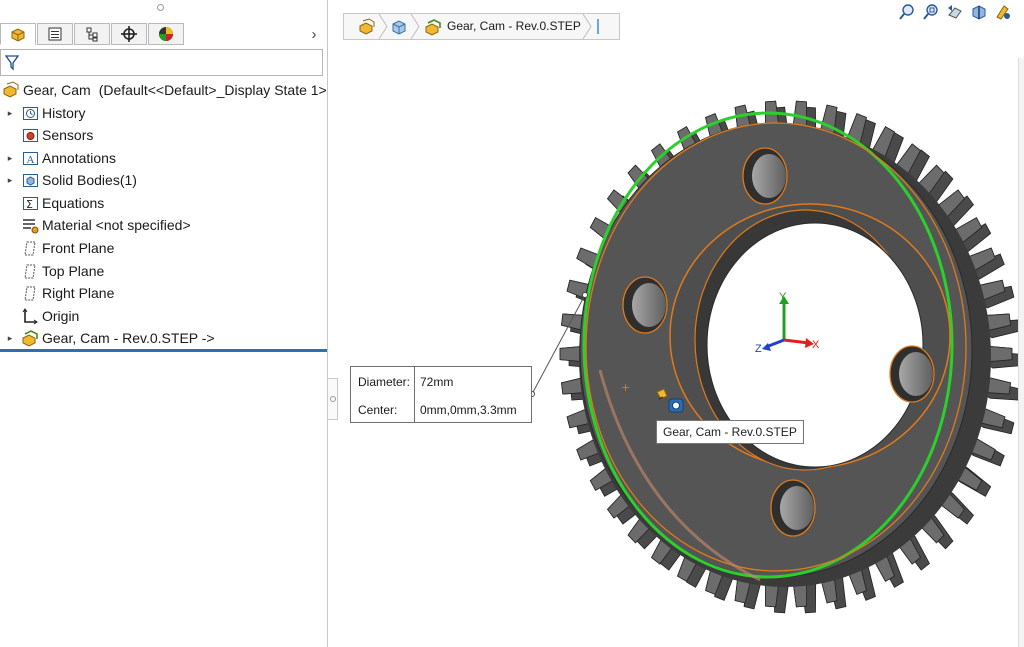 The height and width of the screenshot is (647, 1024). I want to click on tree-item-right-plane: Right Plane, so click(59, 293).